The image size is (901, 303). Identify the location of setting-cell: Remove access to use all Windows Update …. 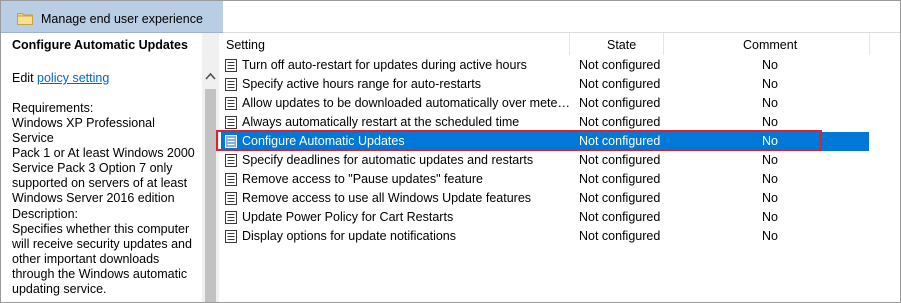
(387, 198).